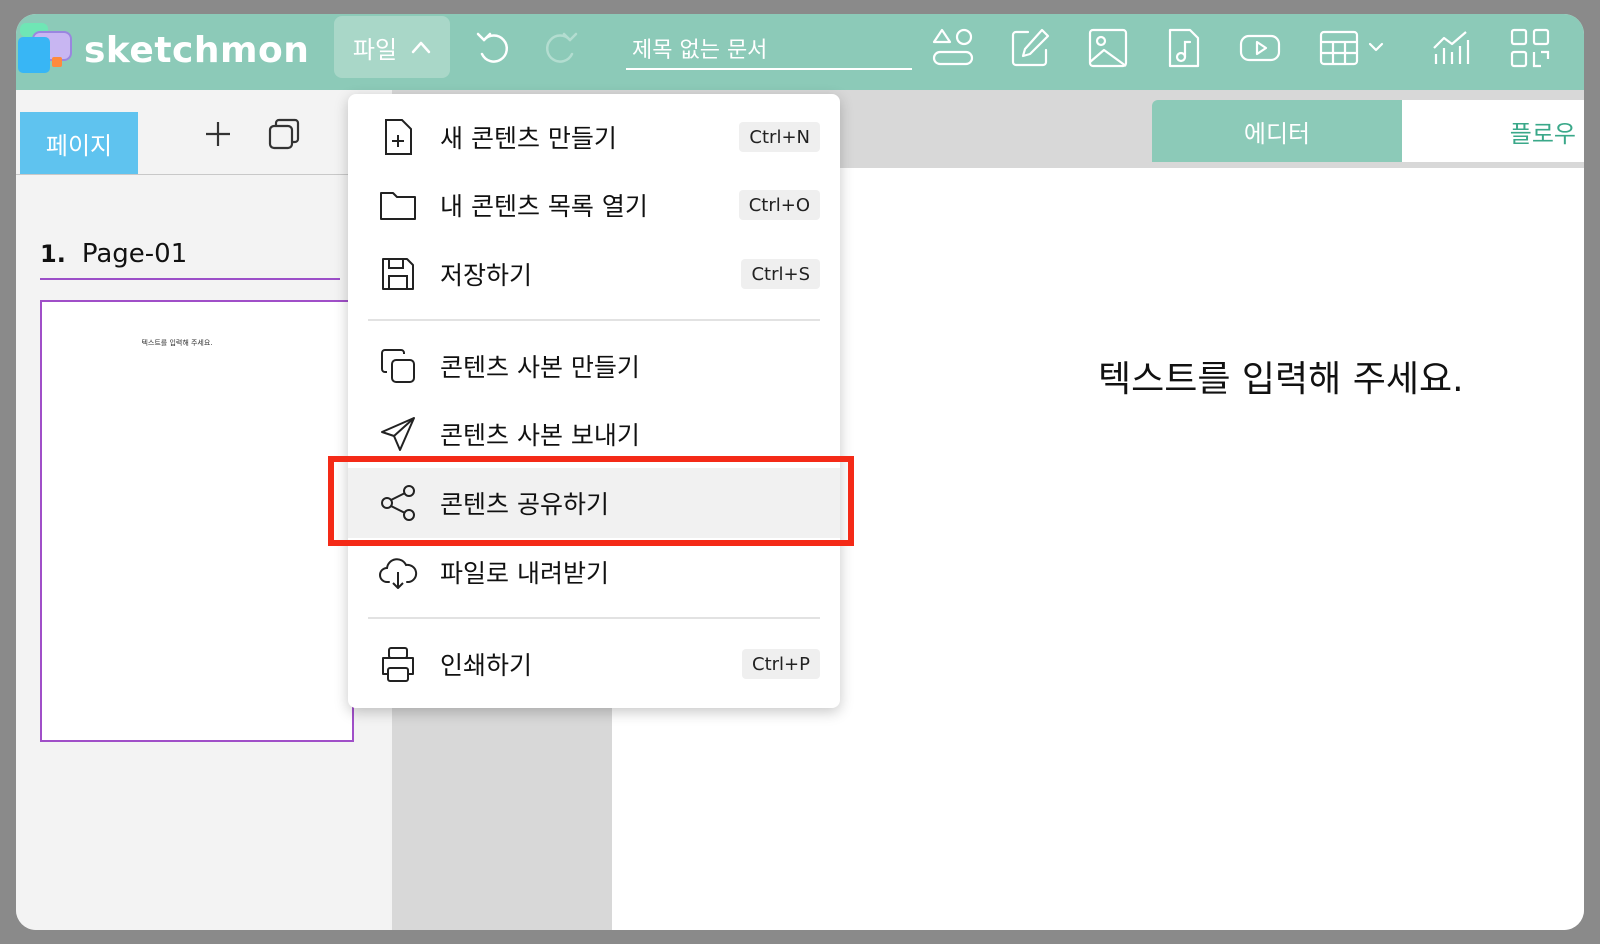 The width and height of the screenshot is (1600, 944). I want to click on top-toolbar: sketchmon 파일 제목 없는 문서, so click(800, 52).